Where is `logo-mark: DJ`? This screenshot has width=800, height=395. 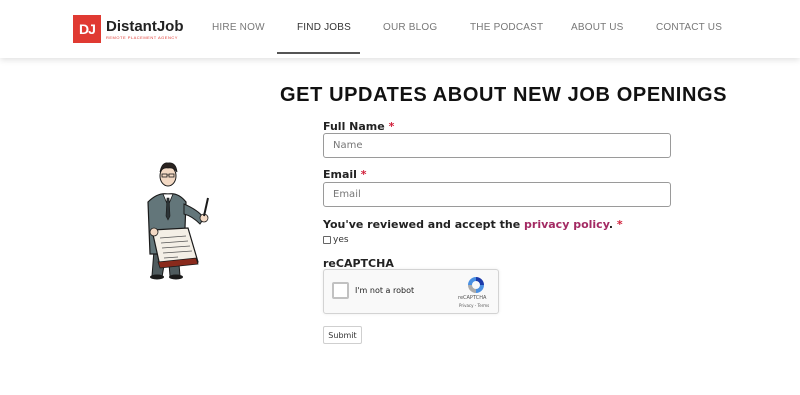 logo-mark: DJ is located at coordinates (87, 29).